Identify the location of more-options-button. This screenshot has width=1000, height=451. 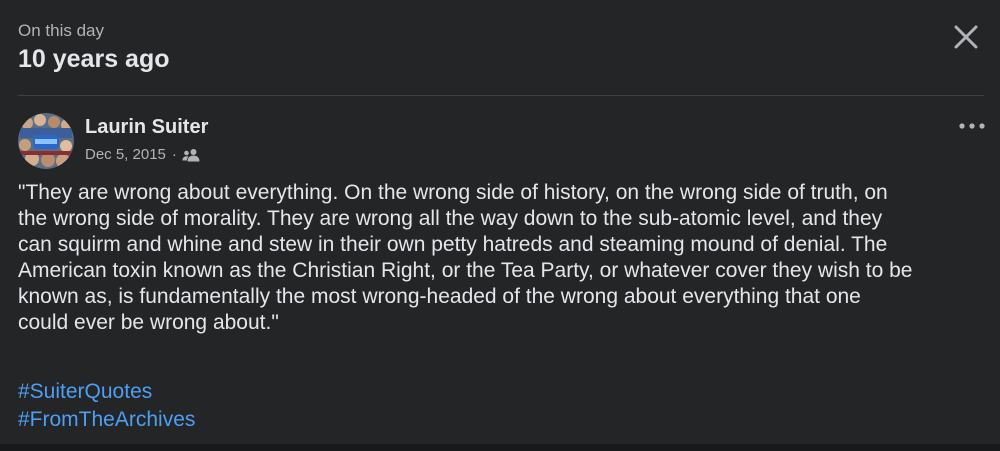
(972, 126).